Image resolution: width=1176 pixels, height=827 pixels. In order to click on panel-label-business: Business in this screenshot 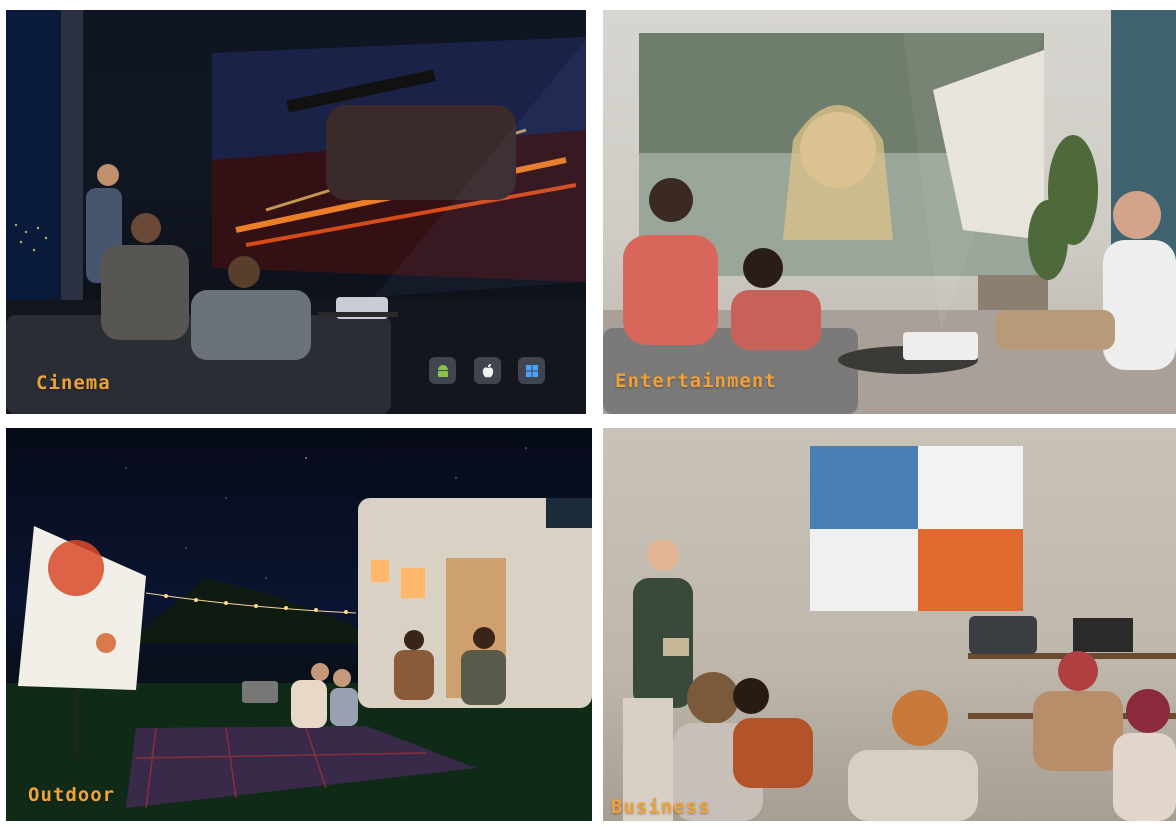, I will do `click(661, 807)`.